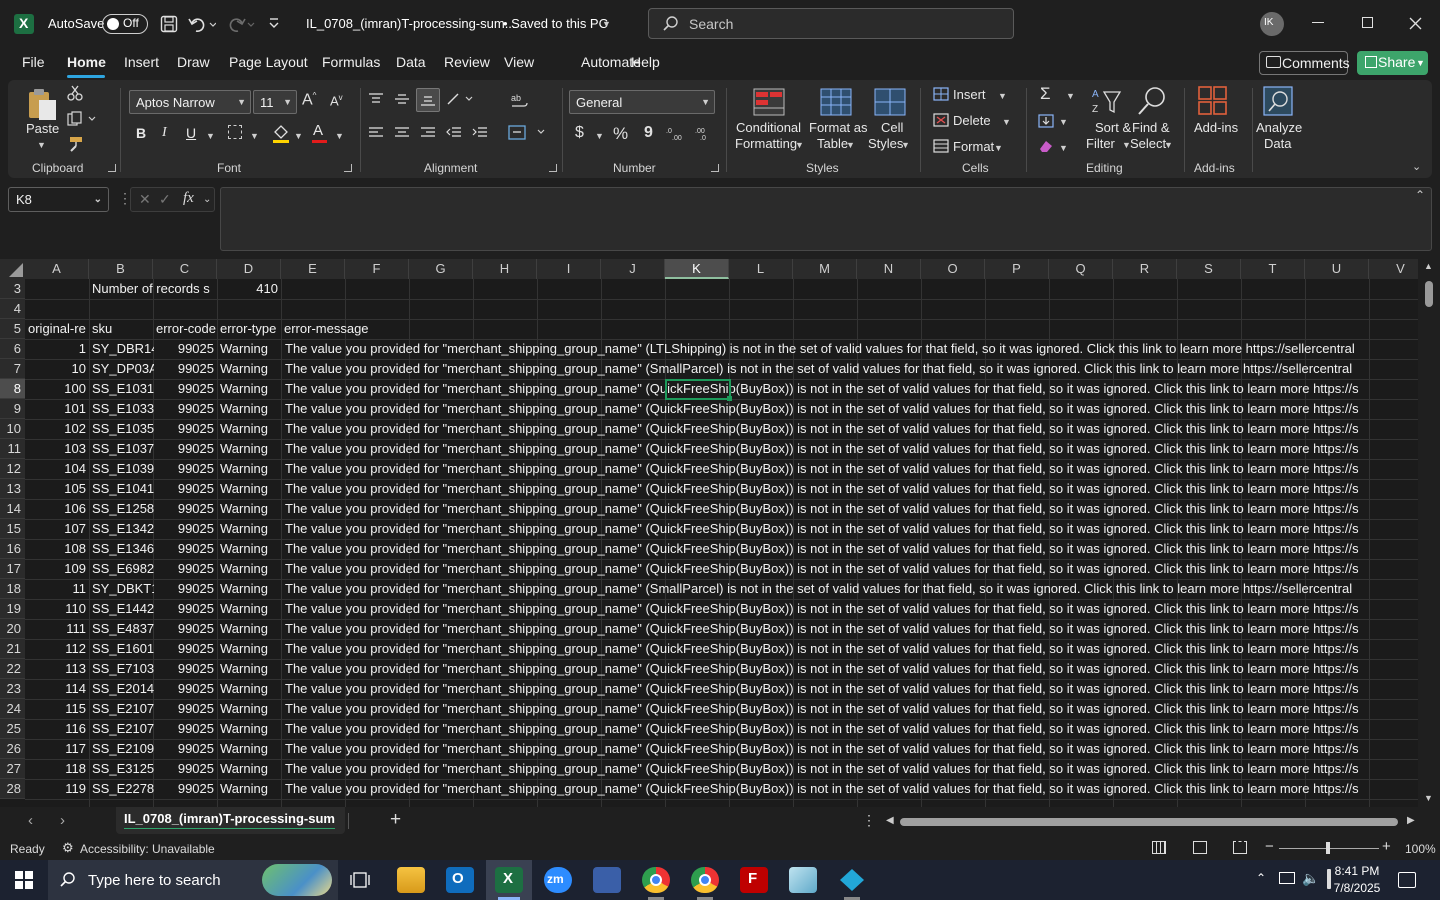  Describe the element at coordinates (186, 329) in the screenshot. I see `header-cell-error-code: error-code` at that location.